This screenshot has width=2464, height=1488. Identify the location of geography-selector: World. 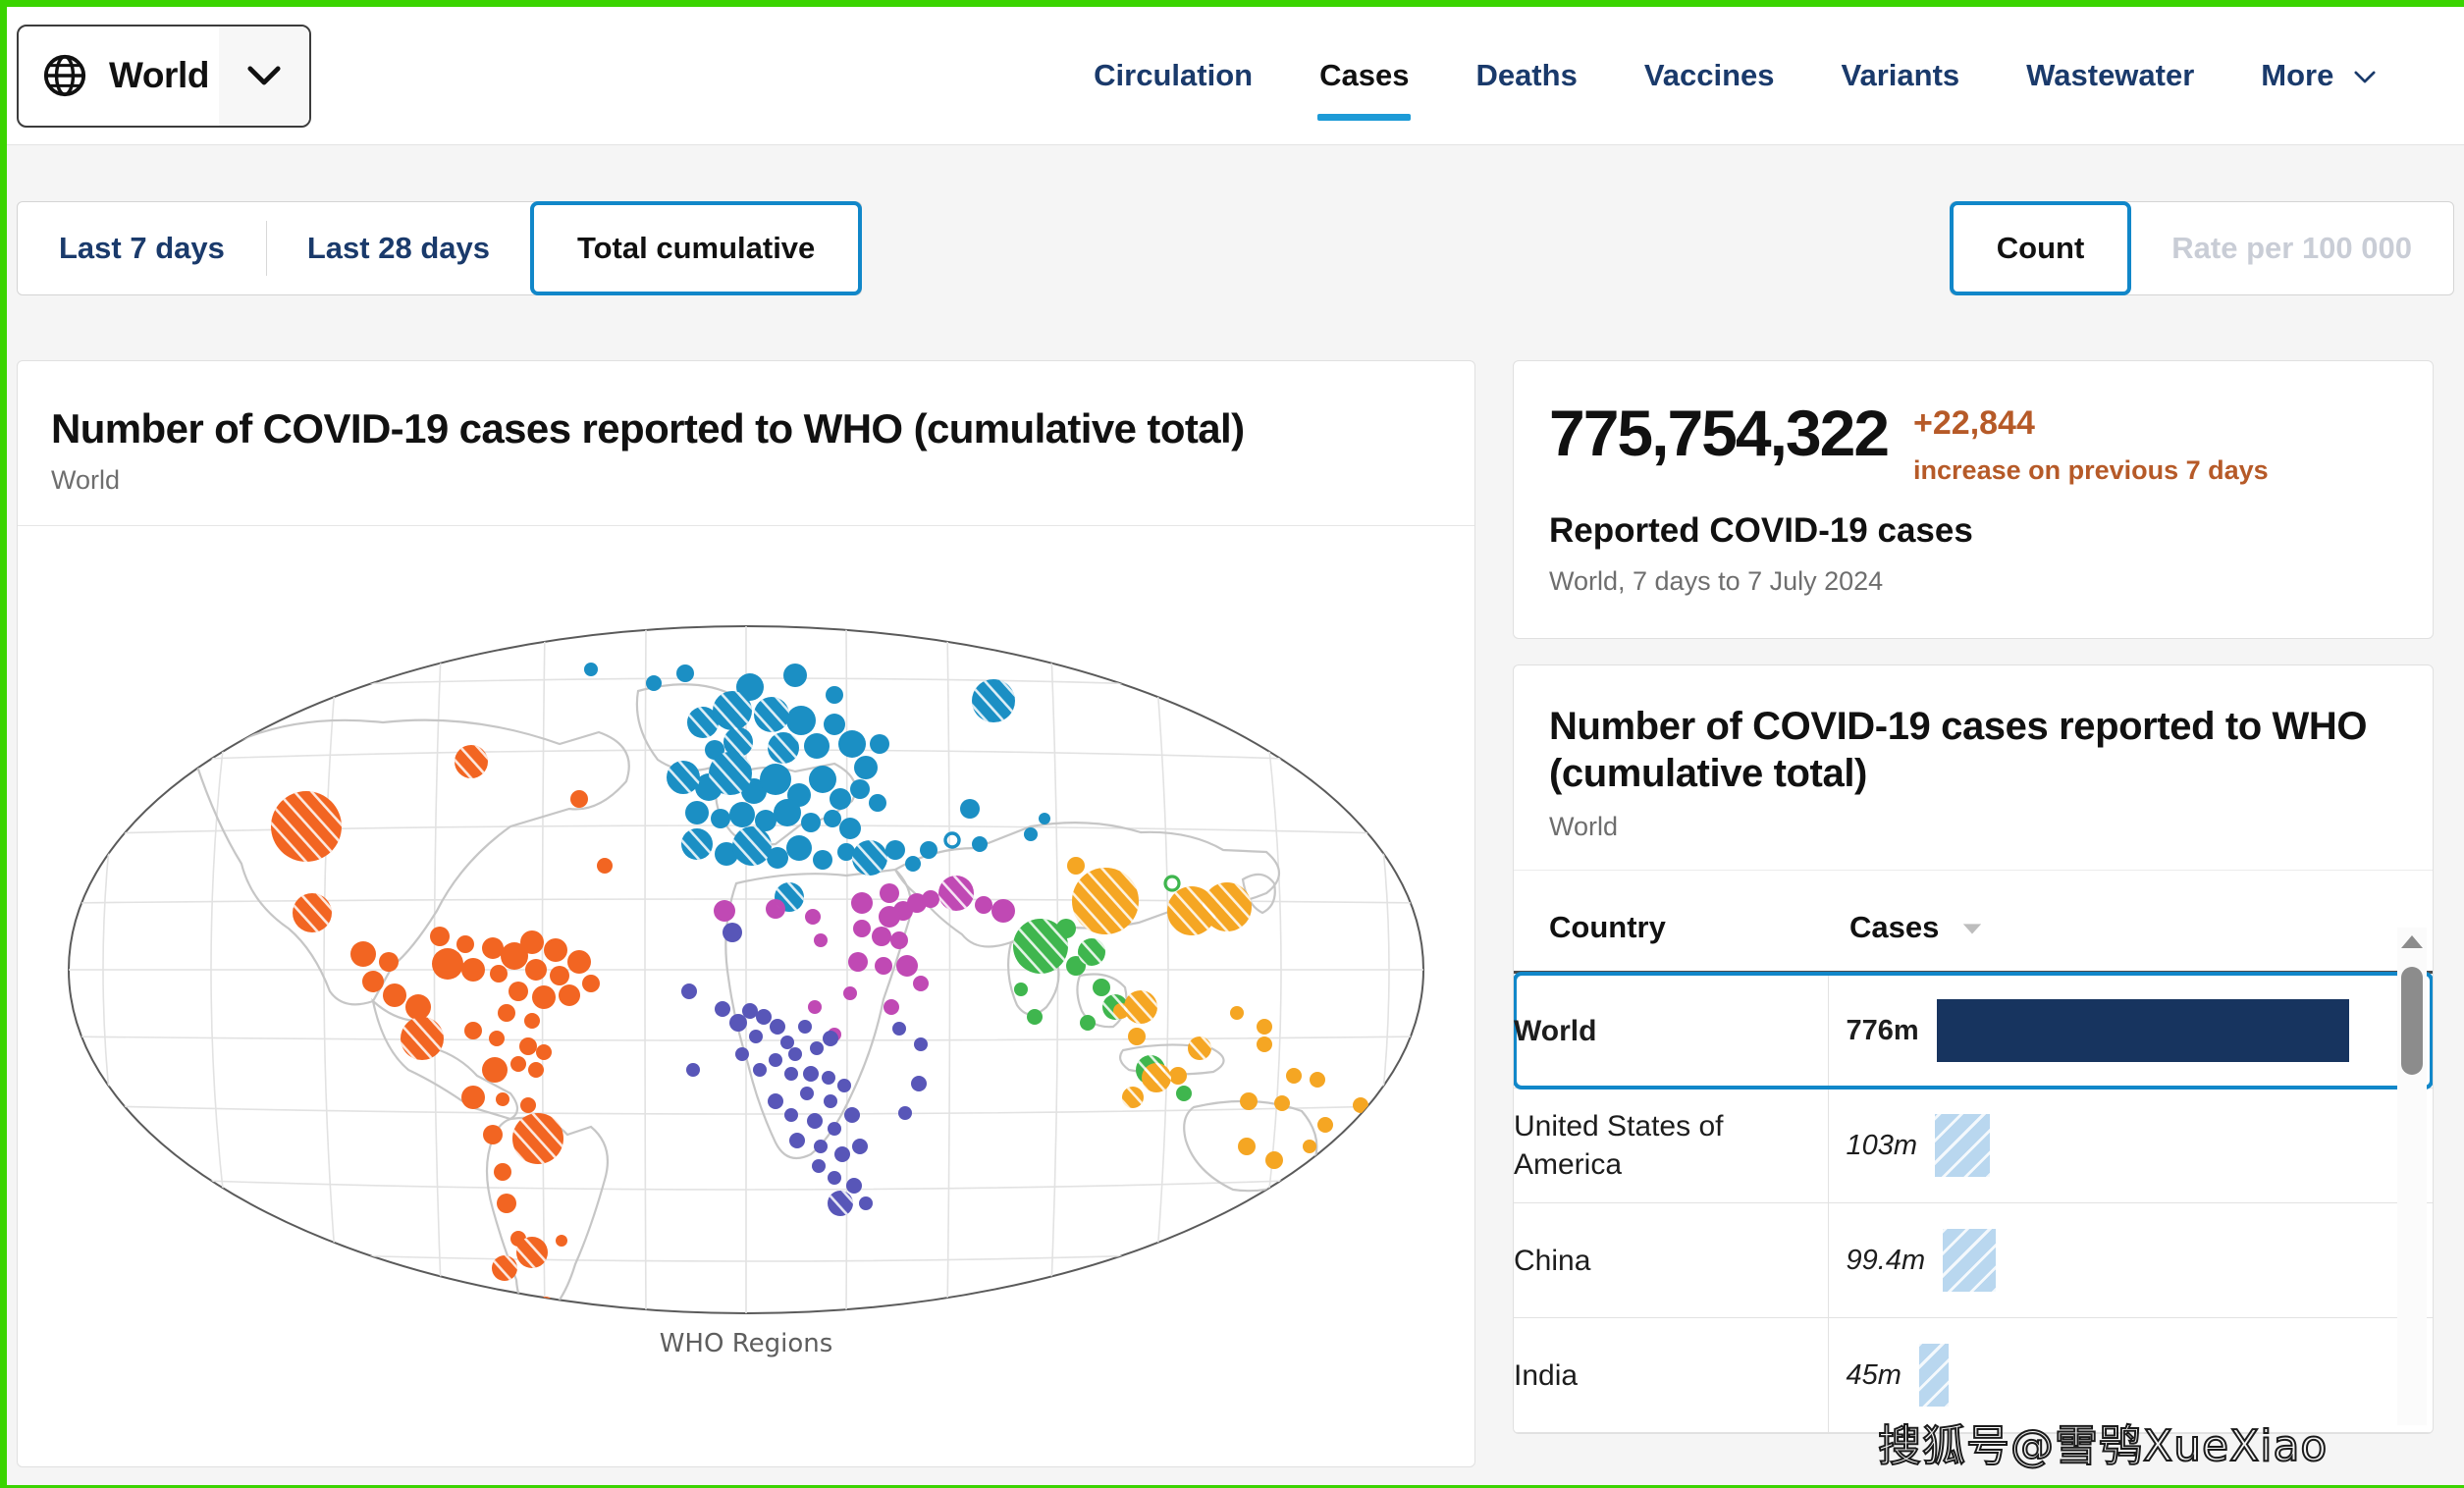
(164, 76).